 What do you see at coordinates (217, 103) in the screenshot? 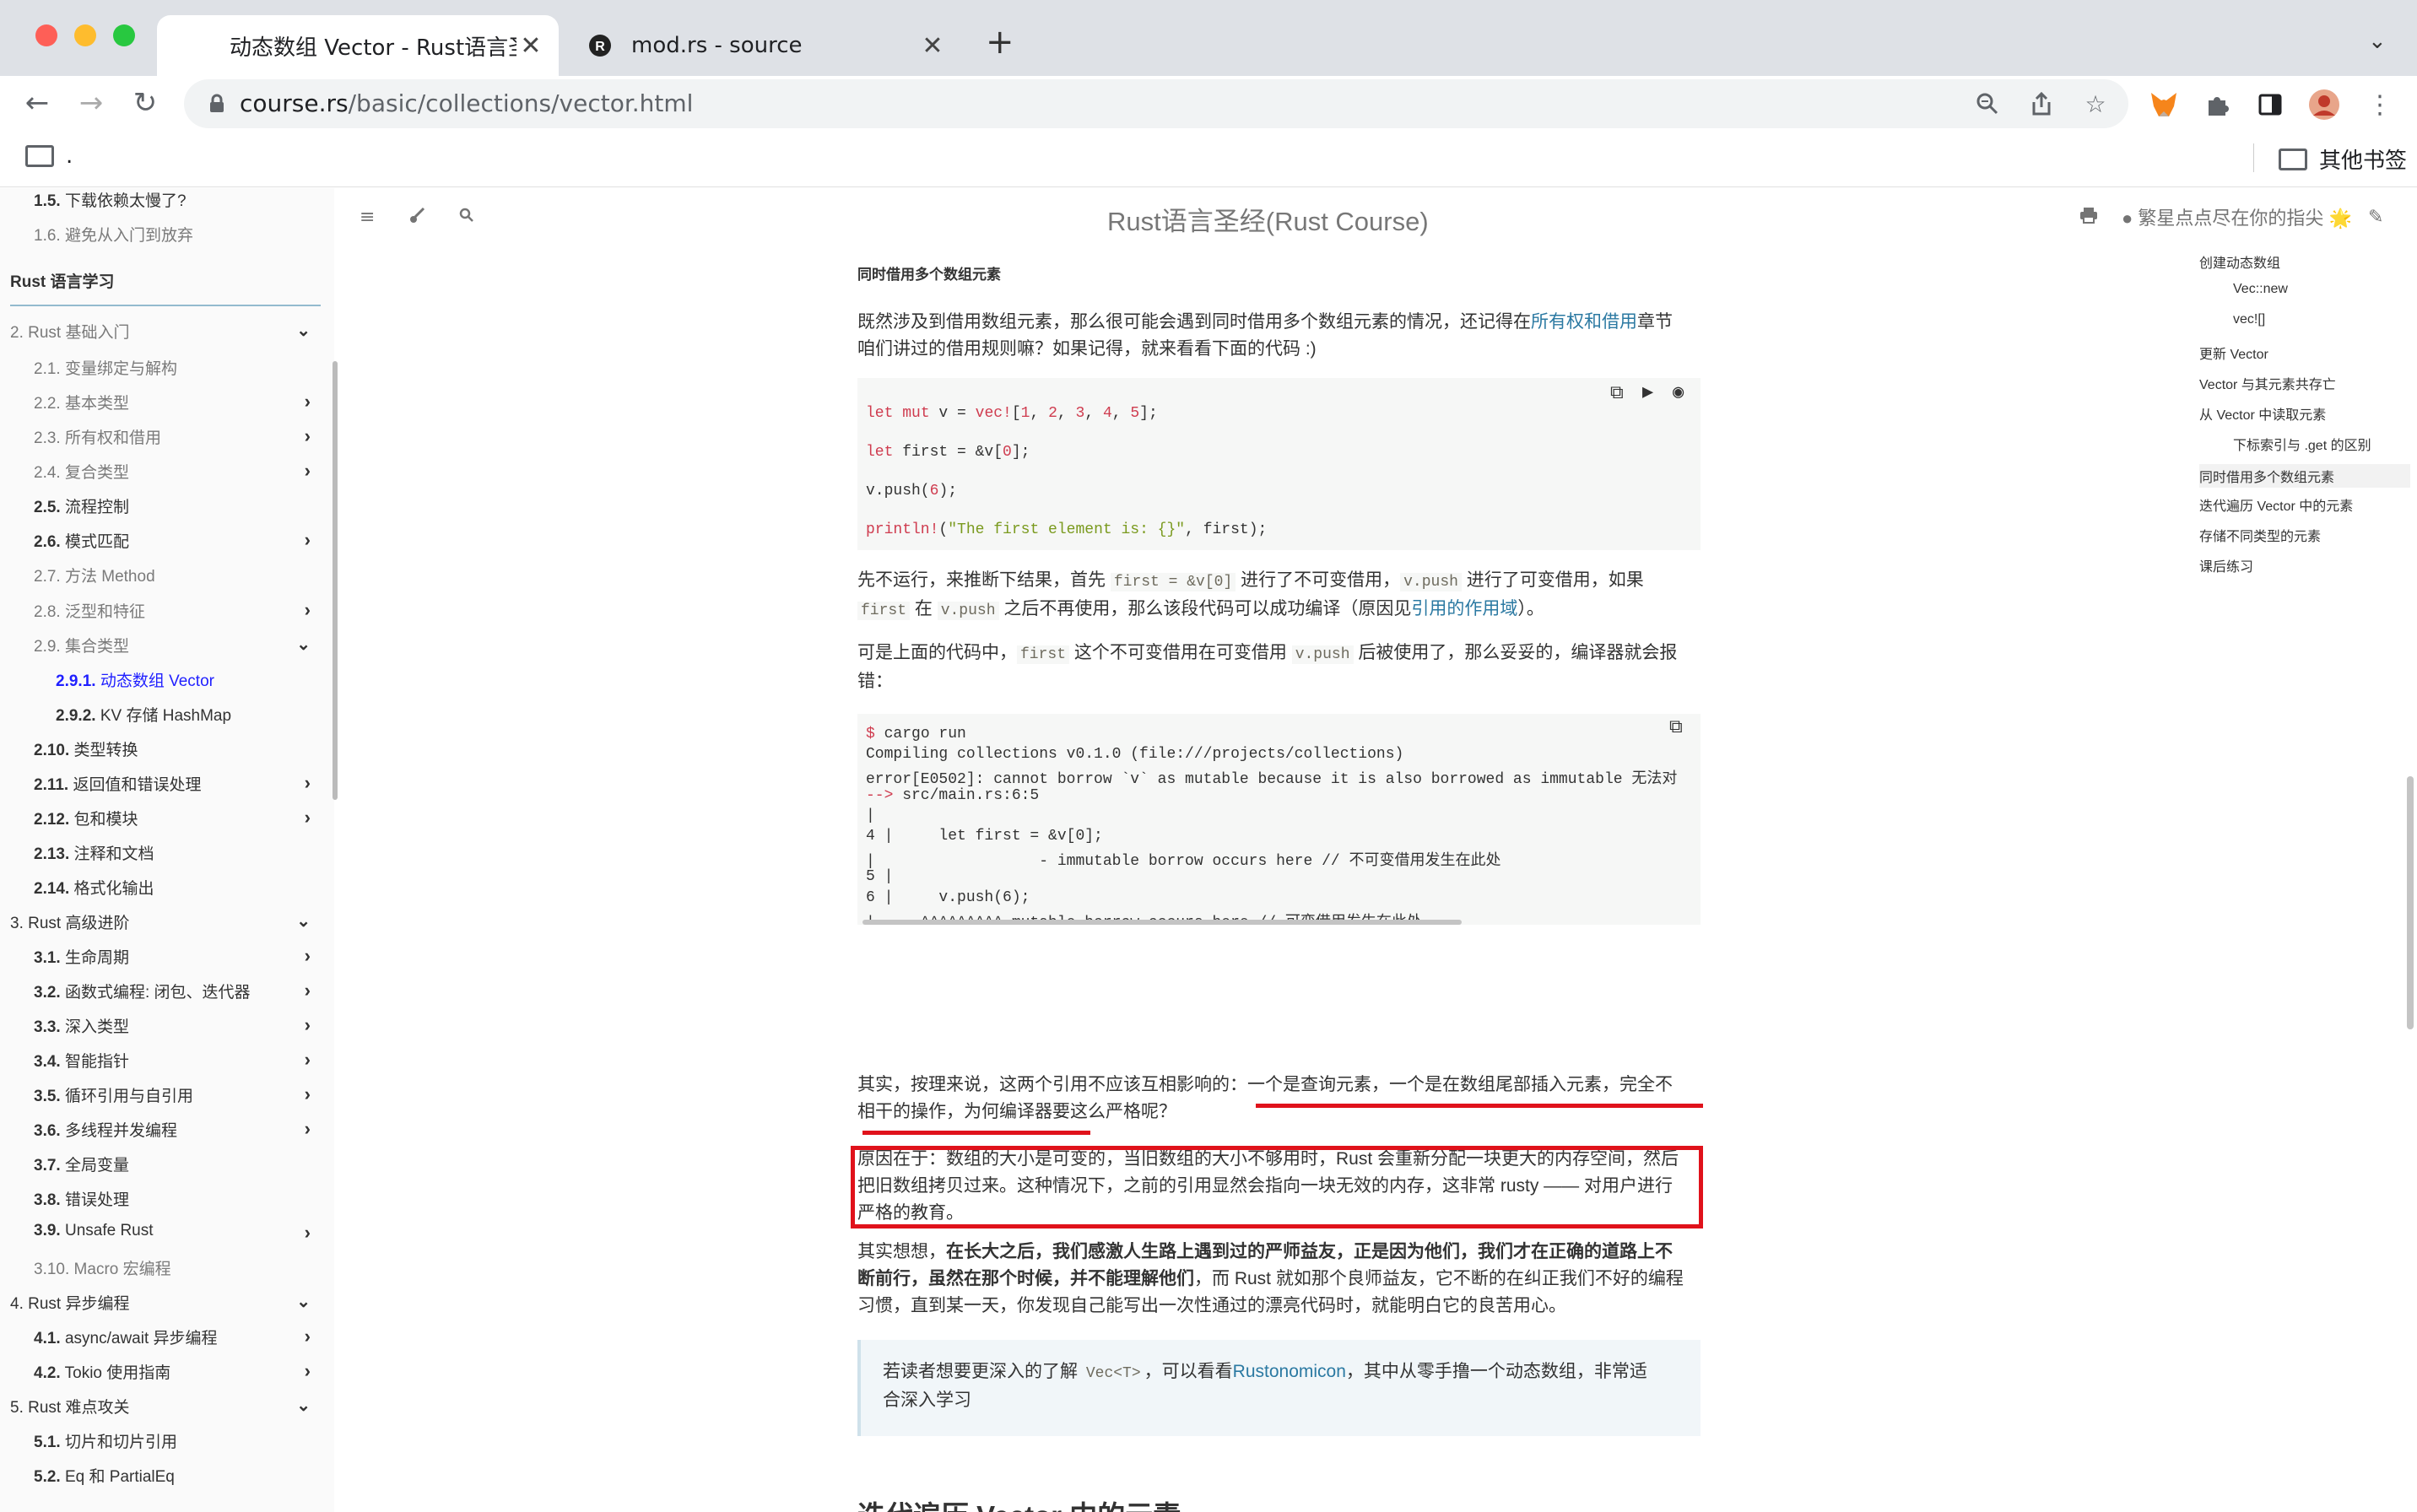
I see `lock-icon` at bounding box center [217, 103].